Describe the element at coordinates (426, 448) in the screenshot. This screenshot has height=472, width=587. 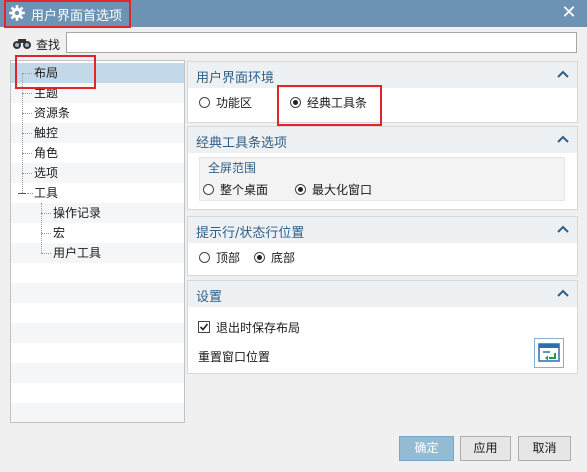
I see `ok-button: 确定` at that location.